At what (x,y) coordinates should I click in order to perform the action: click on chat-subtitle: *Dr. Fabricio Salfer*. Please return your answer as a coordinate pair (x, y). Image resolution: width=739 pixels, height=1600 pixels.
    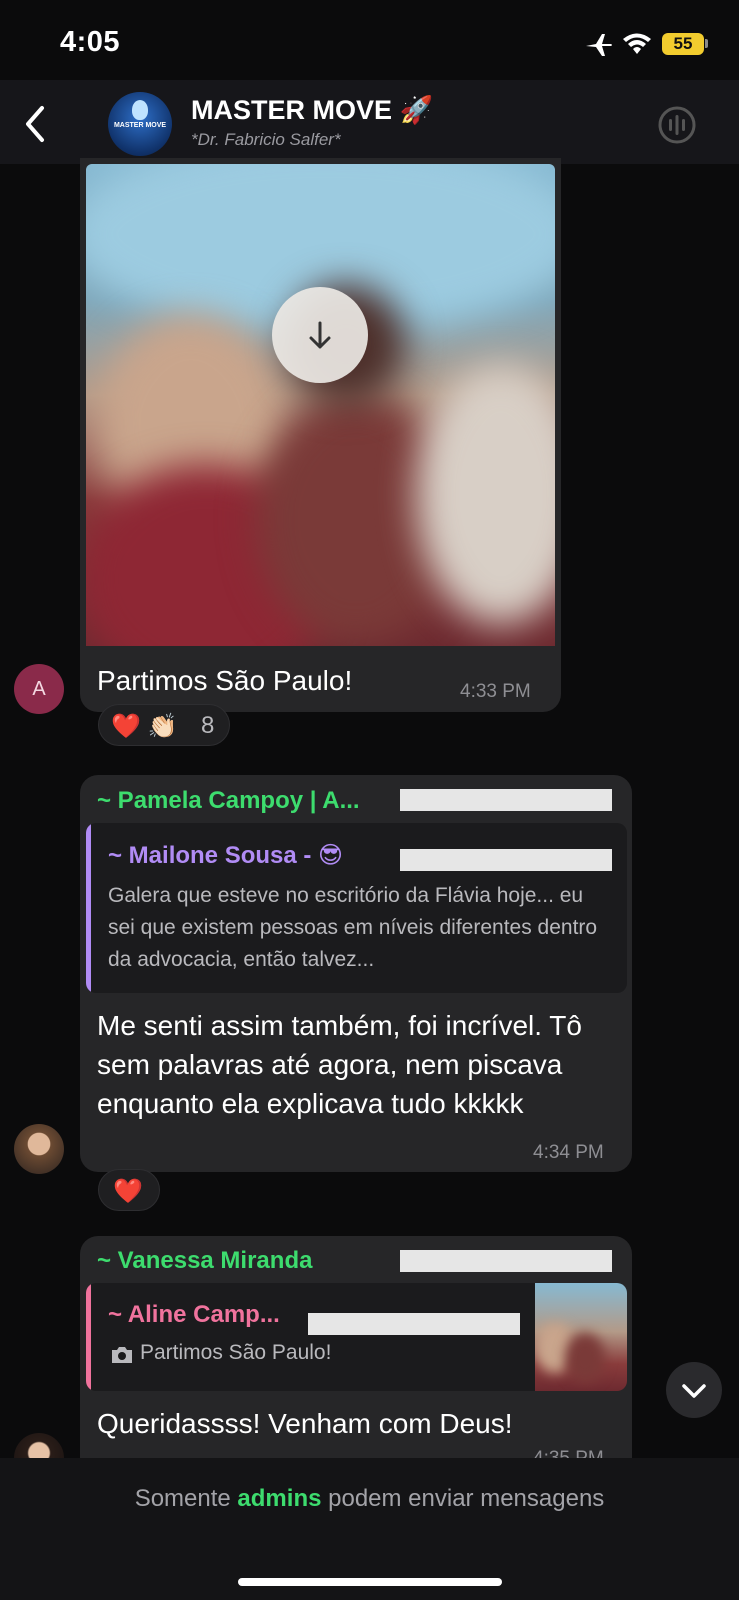
    Looking at the image, I should click on (266, 139).